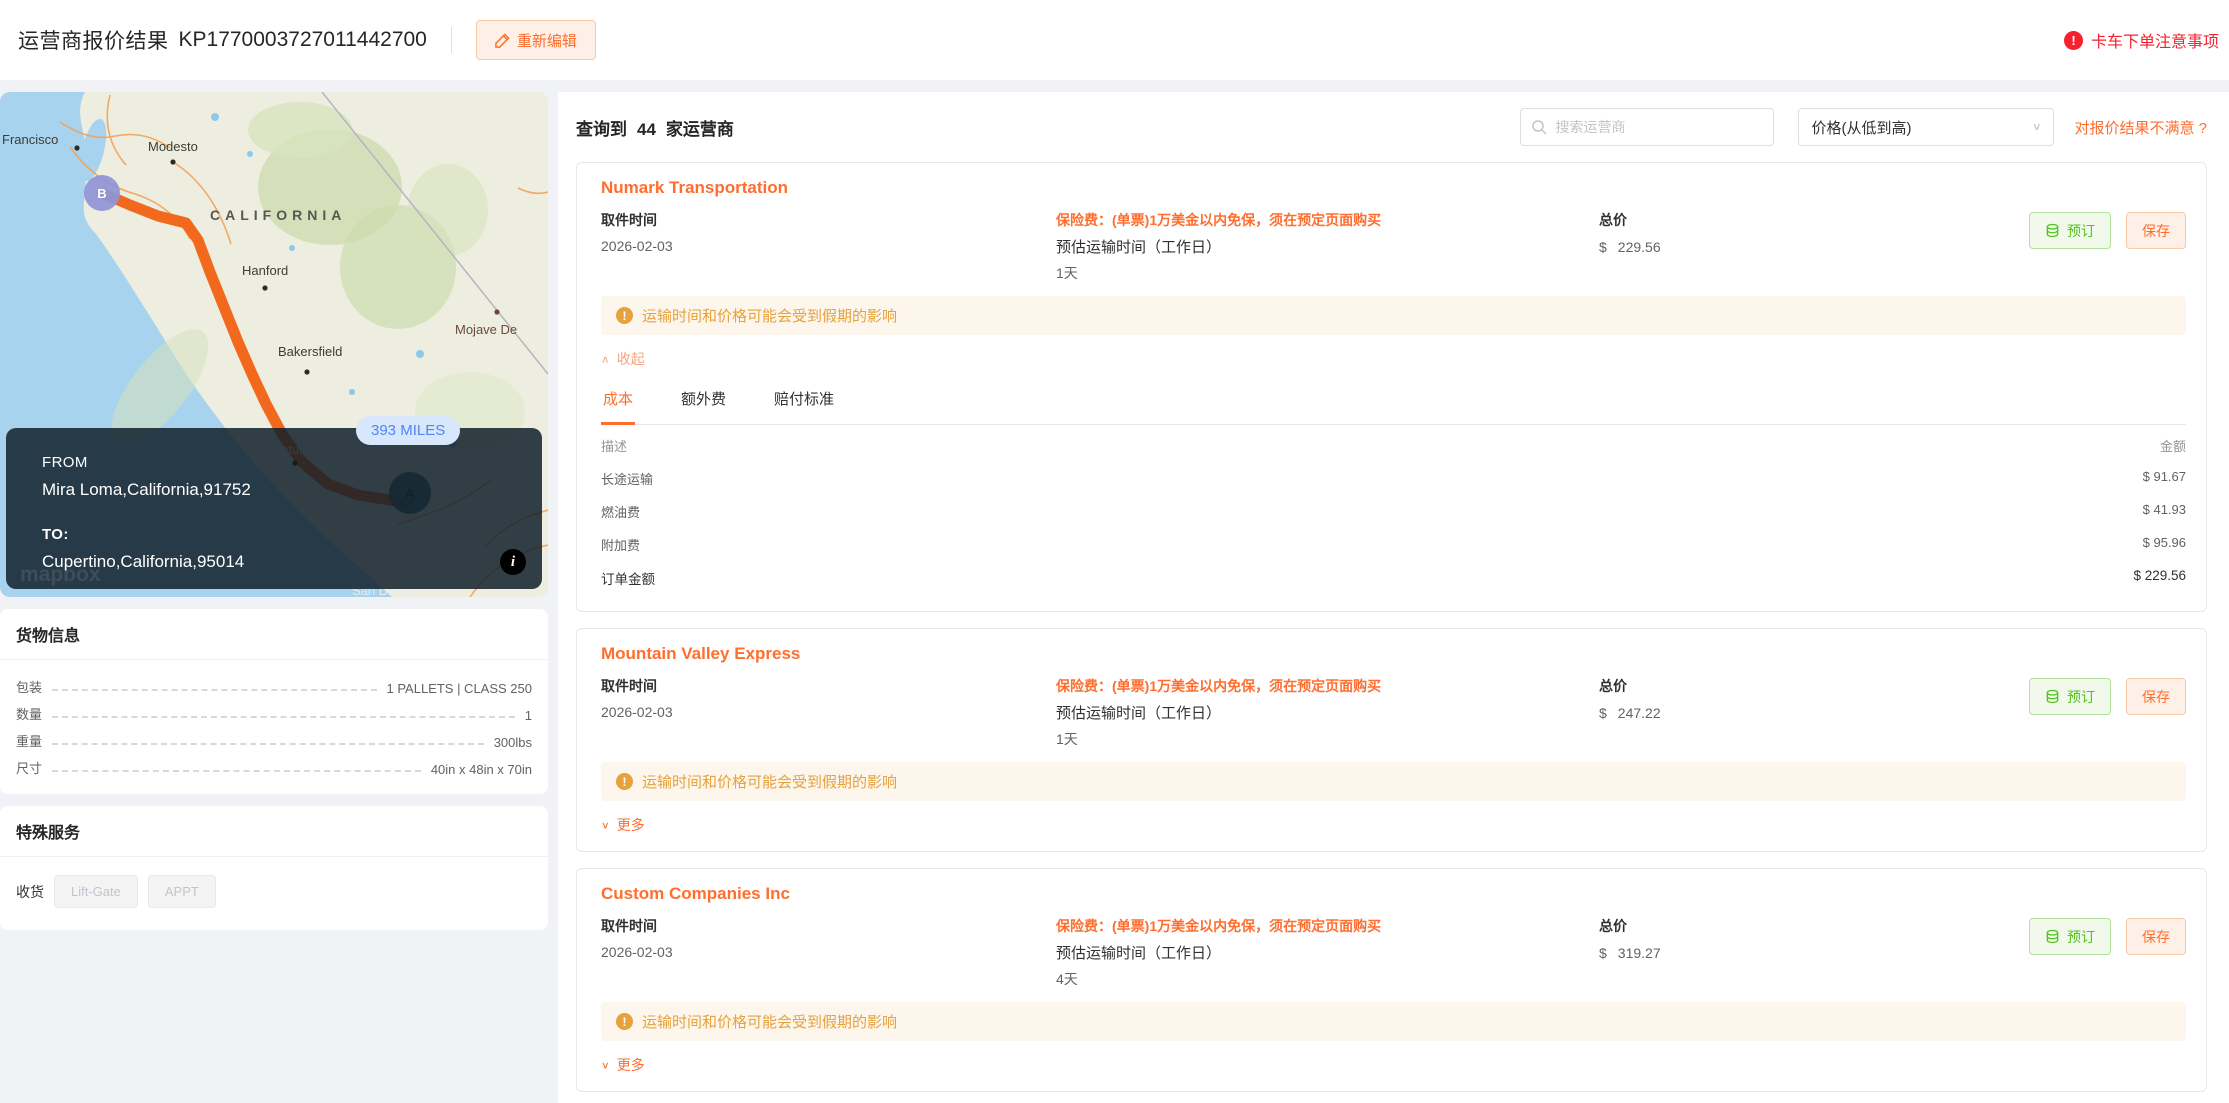 The width and height of the screenshot is (2229, 1103). Describe the element at coordinates (2140, 127) in the screenshot. I see `quote-feedback-link: 对报价结果不满意 ?` at that location.